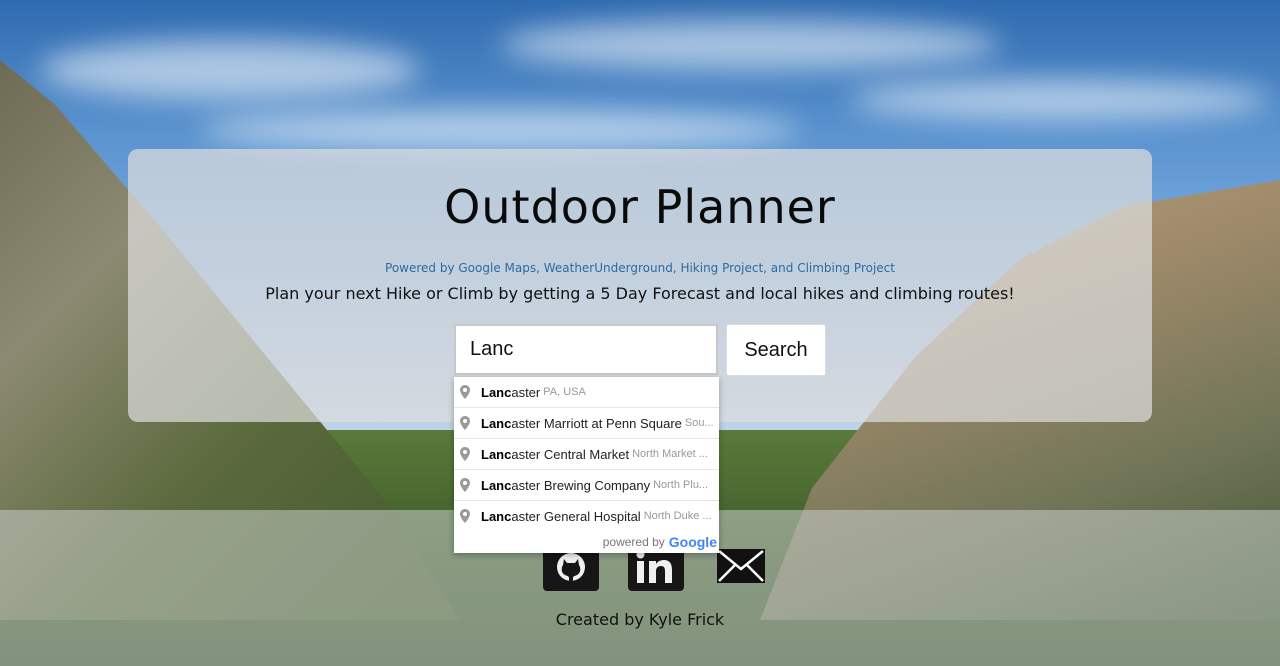  What do you see at coordinates (566, 485) in the screenshot?
I see `autocomplete-item-main: Lancaster Brewing Company` at bounding box center [566, 485].